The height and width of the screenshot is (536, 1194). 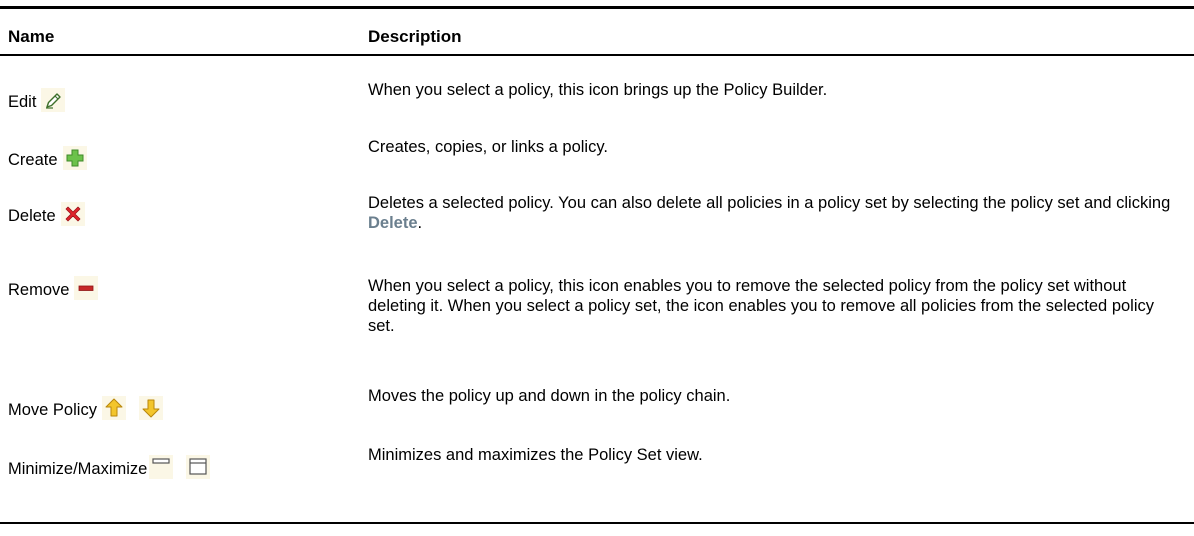 What do you see at coordinates (33, 160) in the screenshot?
I see `row-name-create: Create` at bounding box center [33, 160].